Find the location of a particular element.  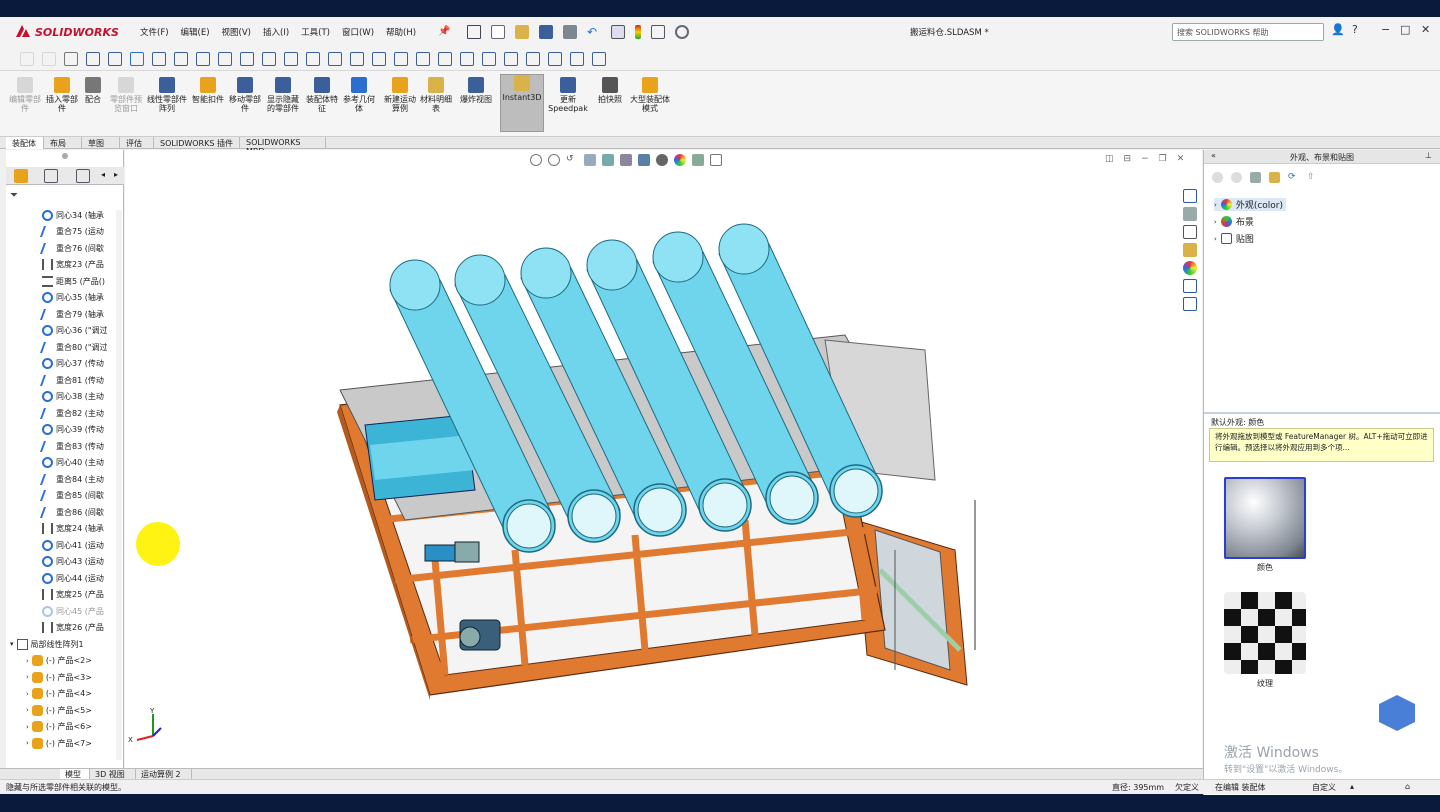

ribbon-button-7: 显示隐藏的零部件 is located at coordinates (283, 95).